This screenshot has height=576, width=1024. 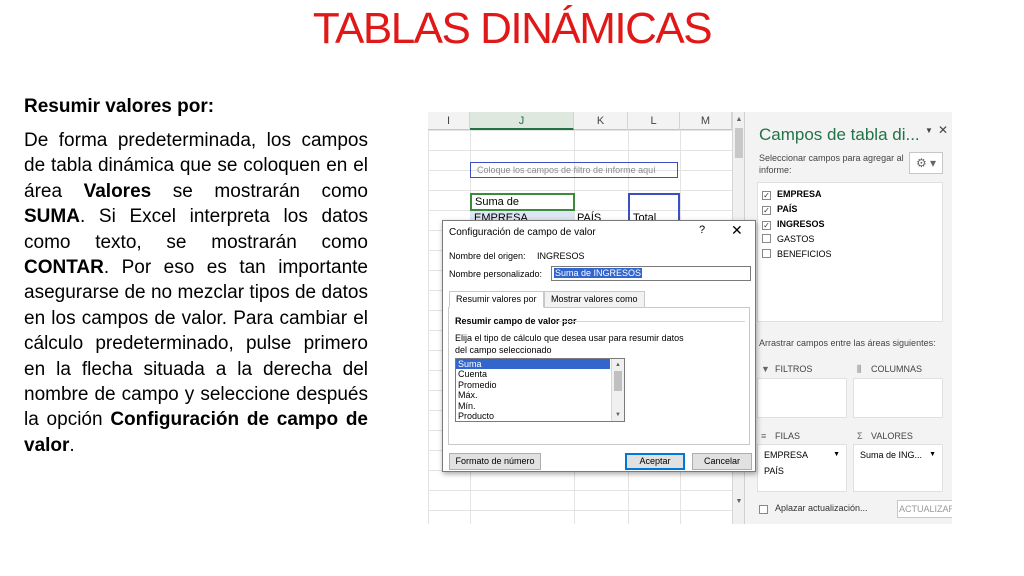 I want to click on values-area: Suma de ING... ▼, so click(x=898, y=468).